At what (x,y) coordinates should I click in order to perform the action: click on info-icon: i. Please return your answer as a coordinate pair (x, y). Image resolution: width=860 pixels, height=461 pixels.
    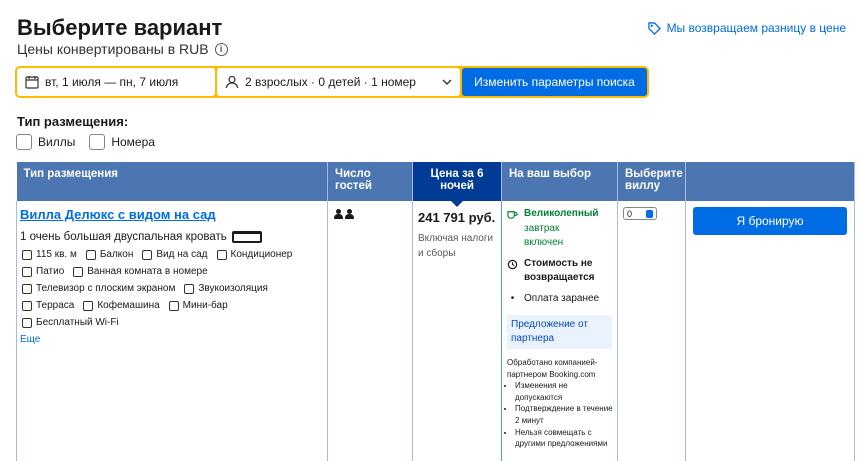
    Looking at the image, I should click on (221, 49).